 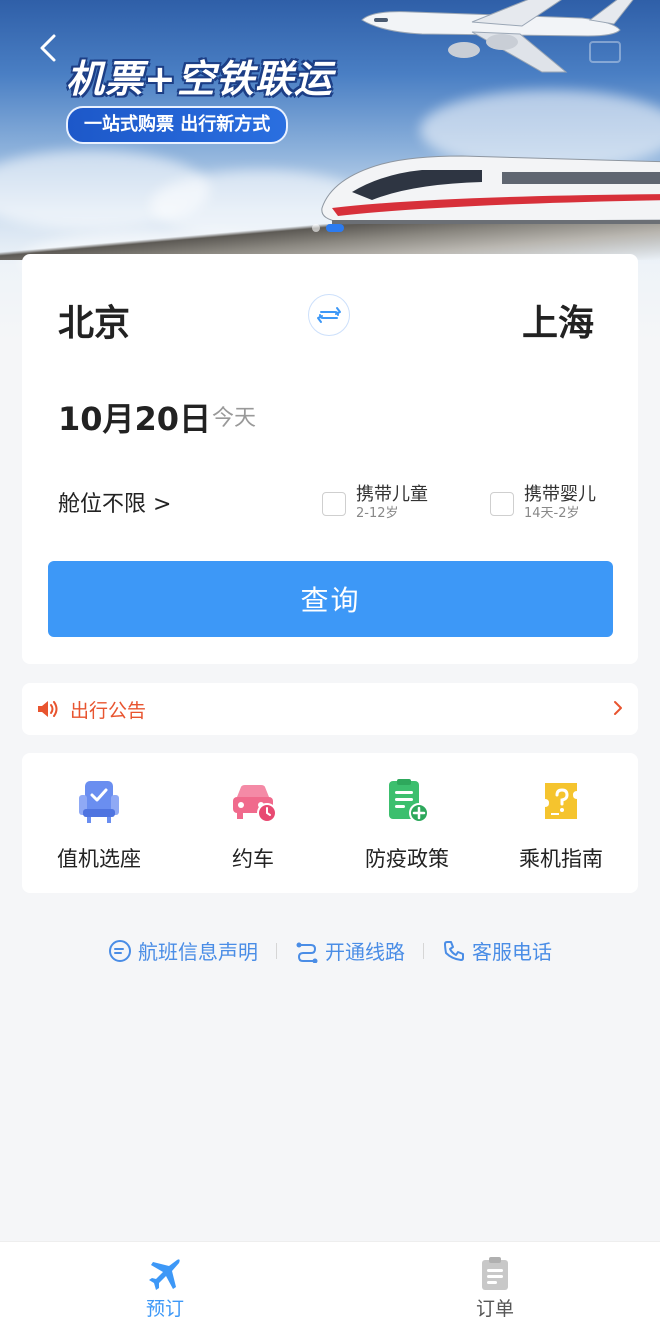 What do you see at coordinates (558, 320) in the screenshot?
I see `arrival-city: 上海` at bounding box center [558, 320].